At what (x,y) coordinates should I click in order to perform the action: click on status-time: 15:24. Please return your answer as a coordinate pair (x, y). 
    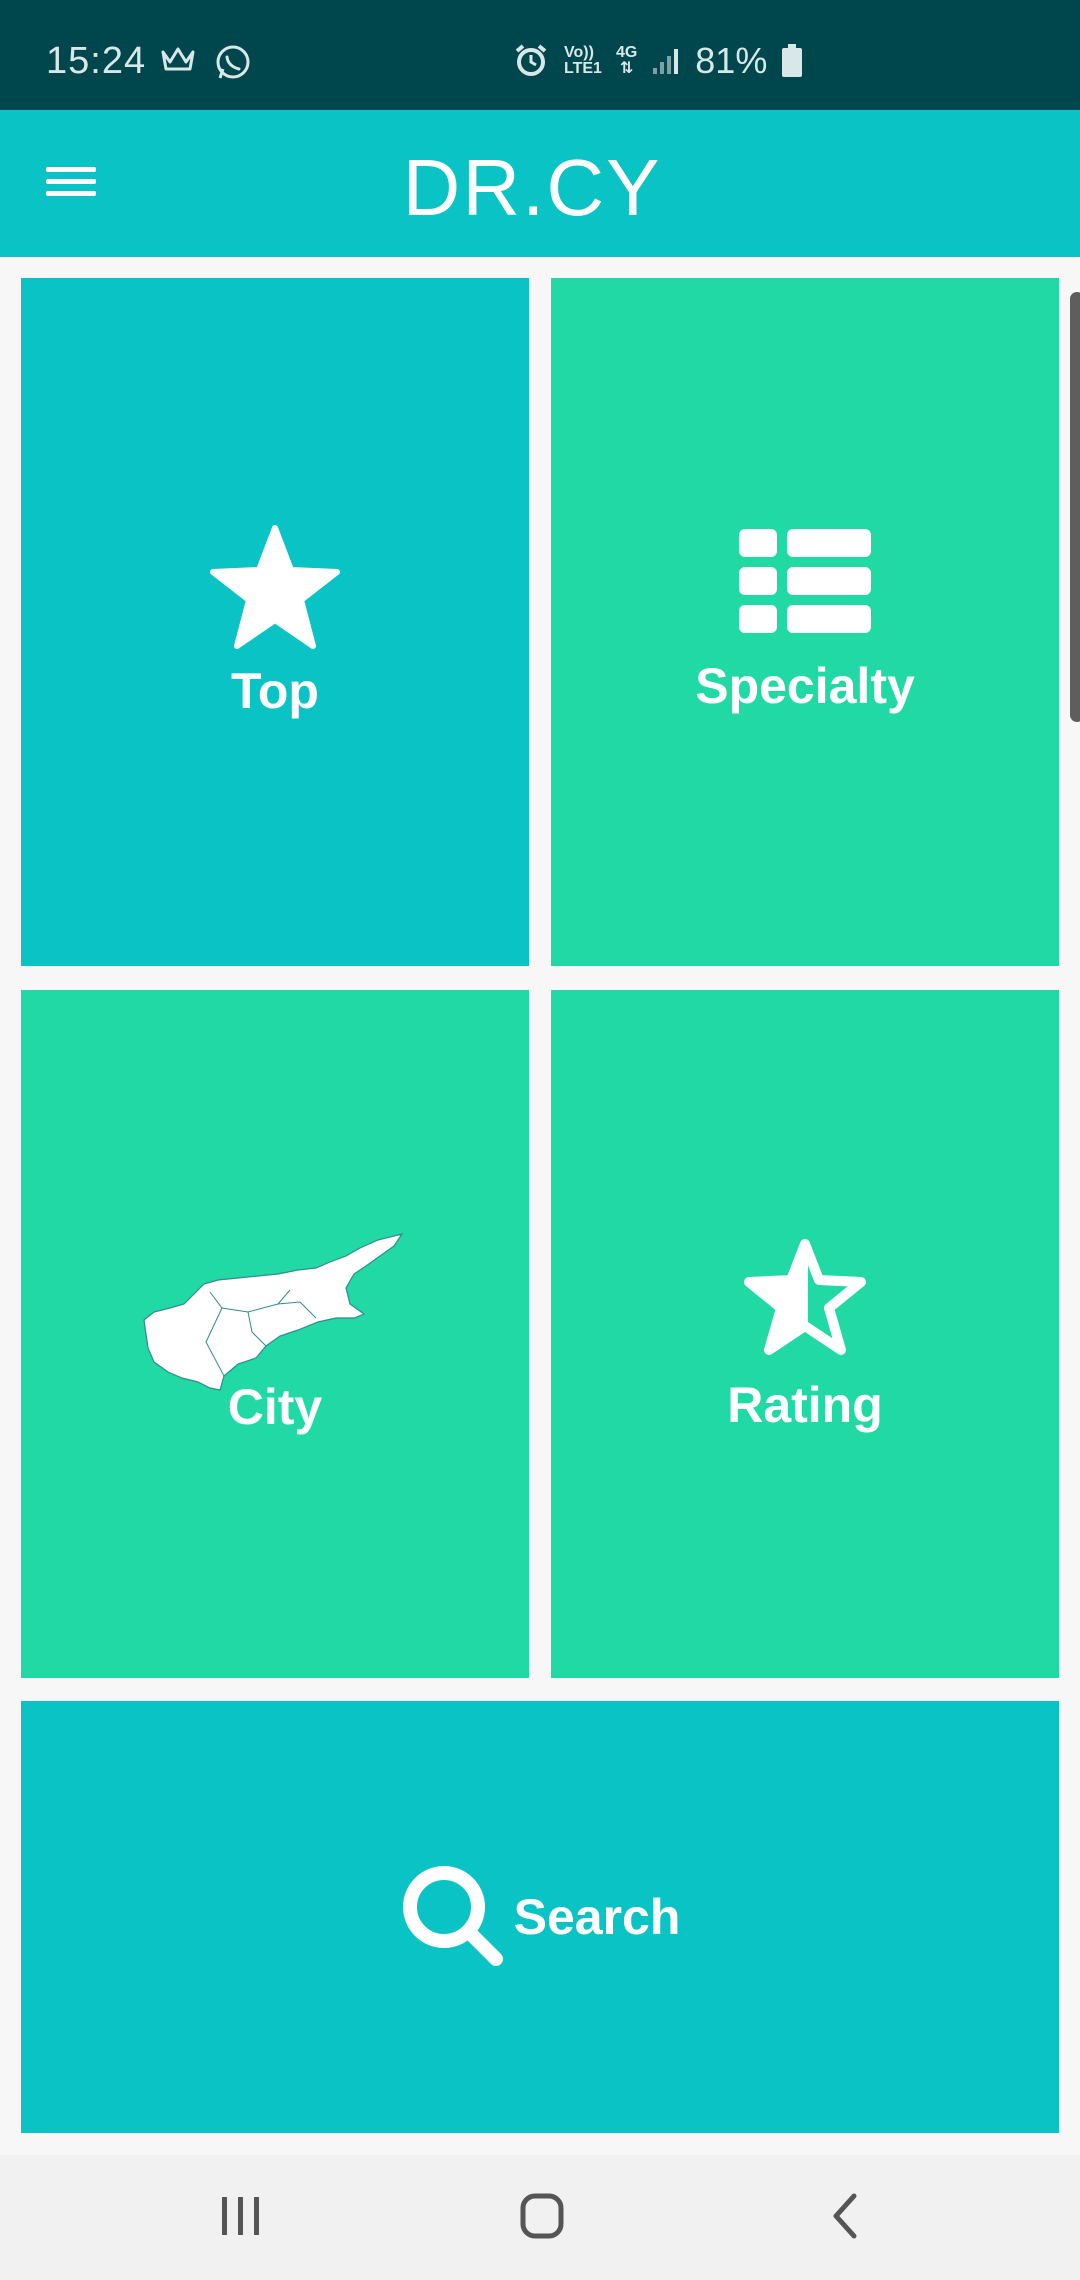
    Looking at the image, I should click on (96, 61).